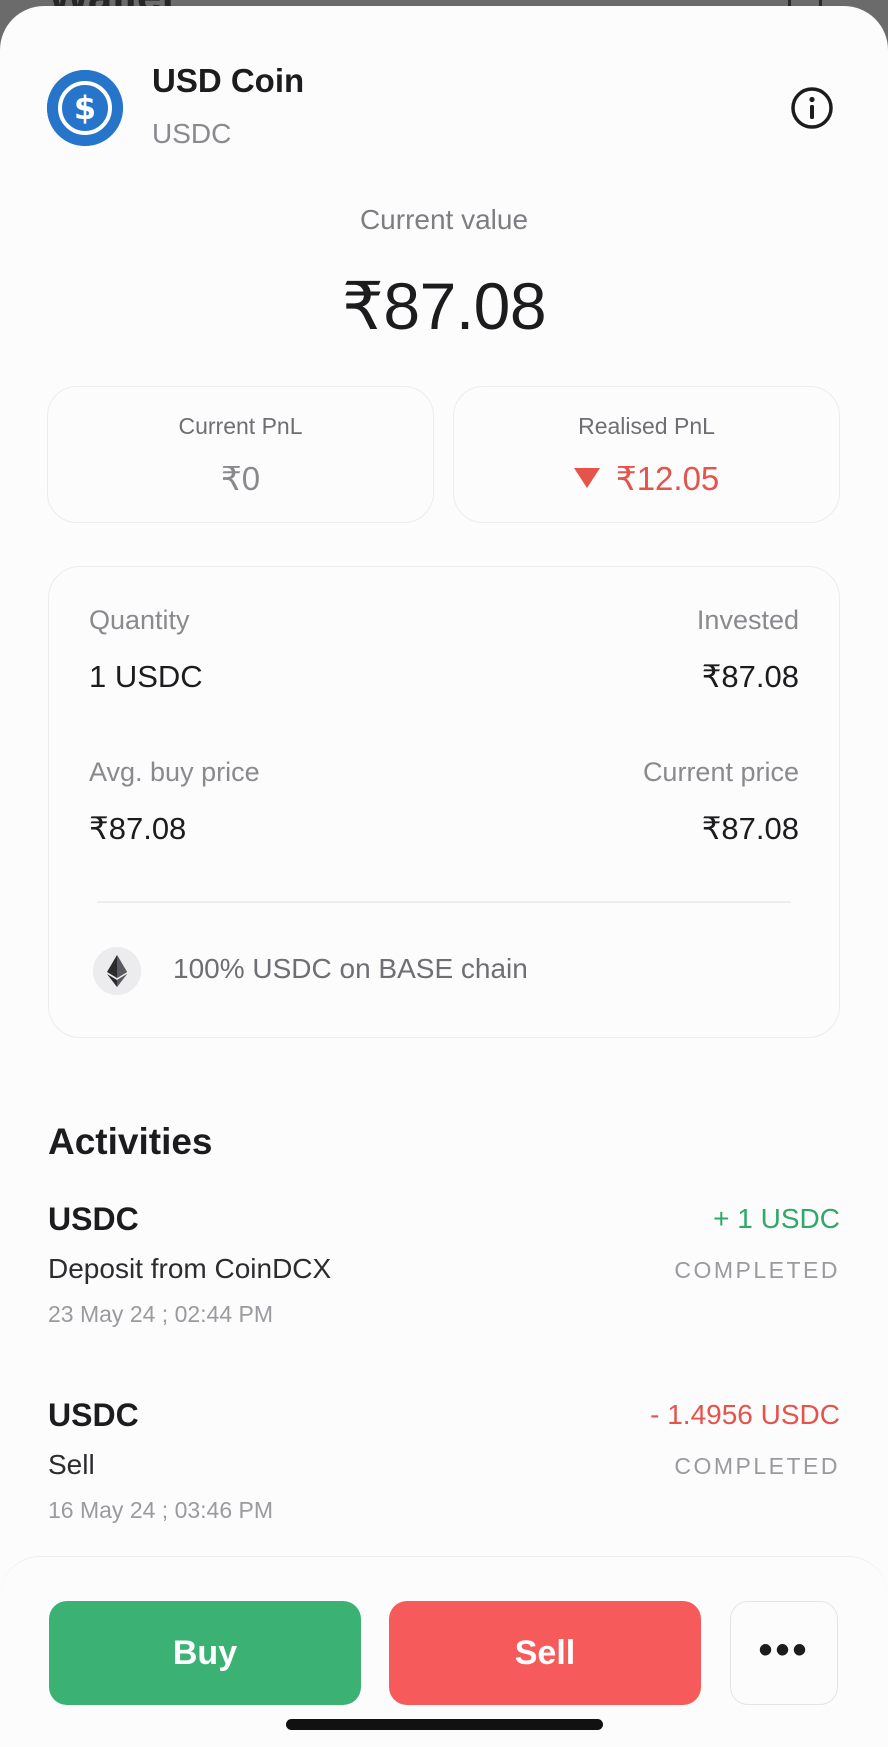 Image resolution: width=888 pixels, height=1747 pixels. What do you see at coordinates (444, 902) in the screenshot?
I see `divider` at bounding box center [444, 902].